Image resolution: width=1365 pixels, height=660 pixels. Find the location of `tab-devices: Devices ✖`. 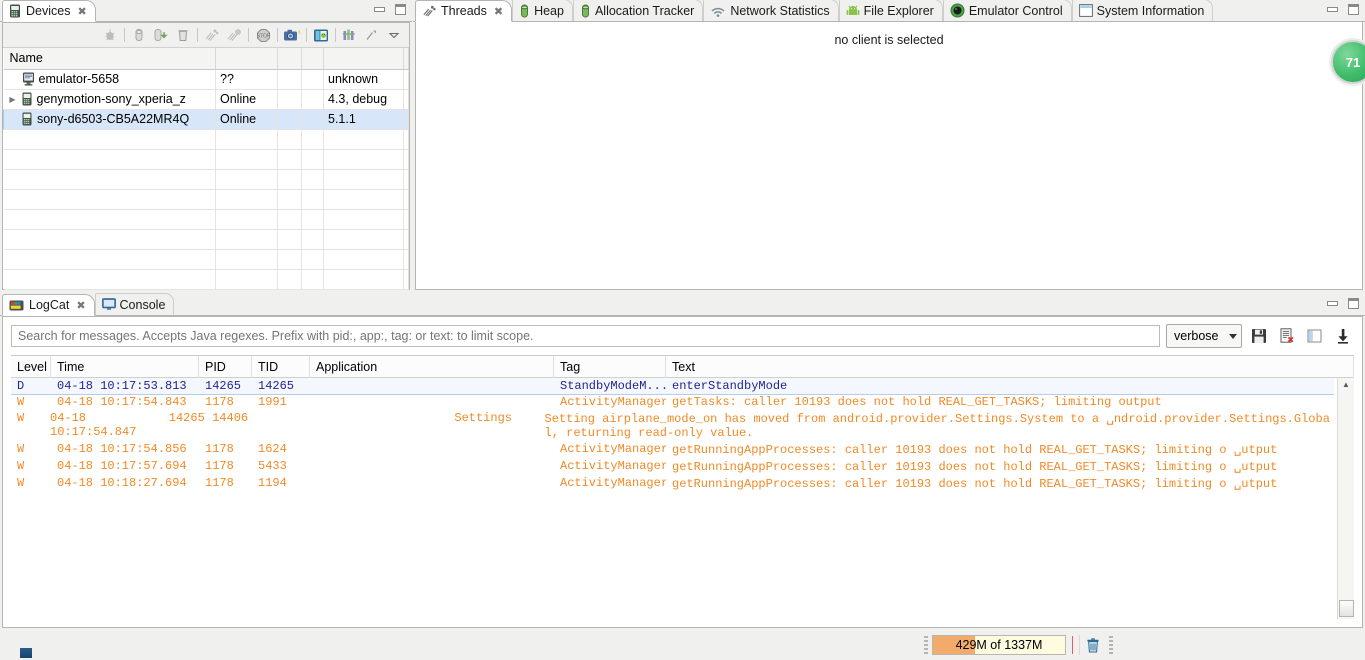

tab-devices: Devices ✖ is located at coordinates (49, 11).